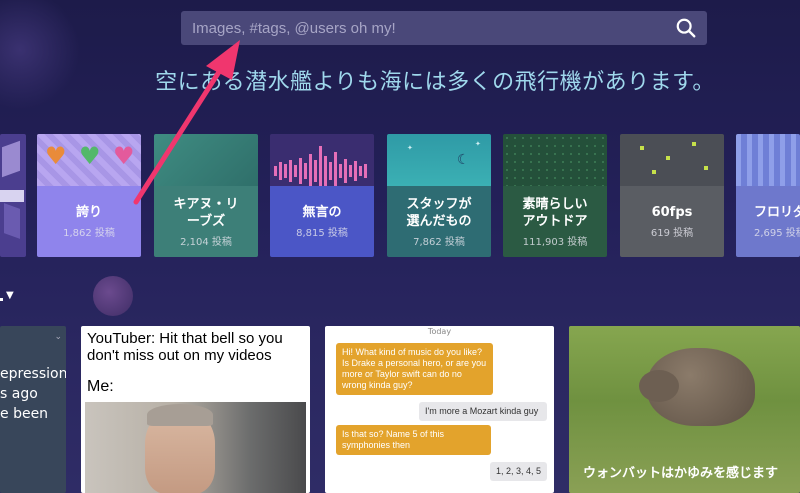 The width and height of the screenshot is (800, 493). What do you see at coordinates (672, 233) in the screenshot?
I see `tile-count: 619 投稿` at bounding box center [672, 233].